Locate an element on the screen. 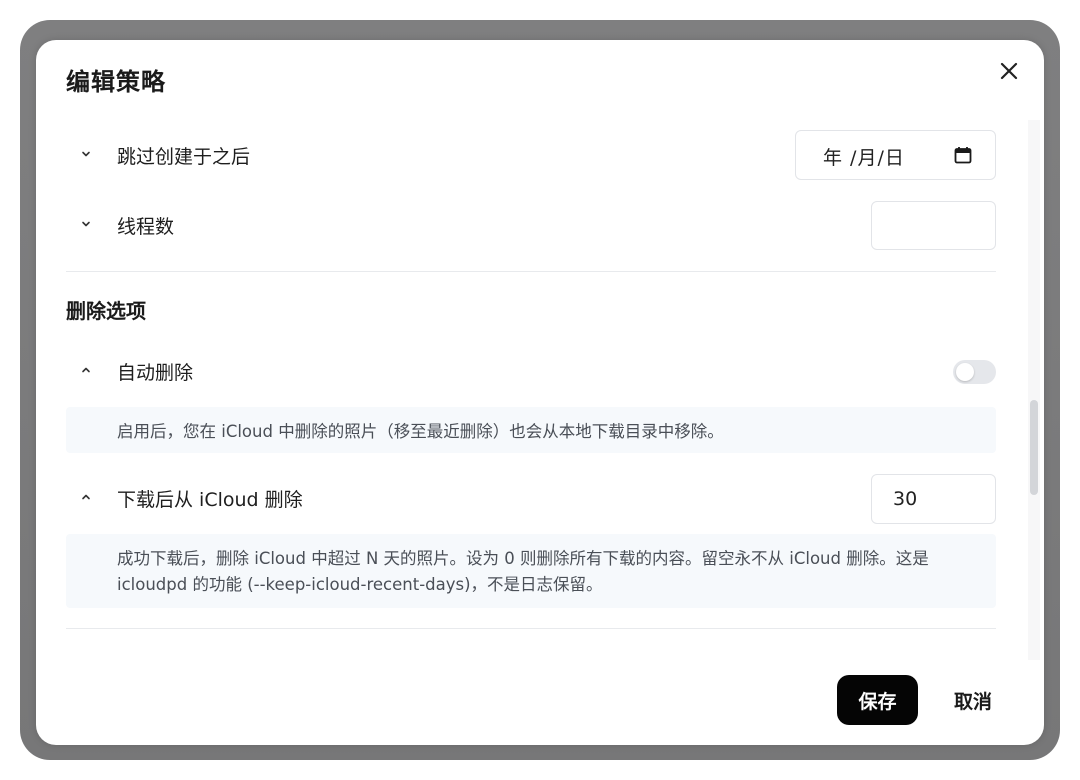 The height and width of the screenshot is (780, 1080). section-title-delete-options: 删除选项 is located at coordinates (106, 311).